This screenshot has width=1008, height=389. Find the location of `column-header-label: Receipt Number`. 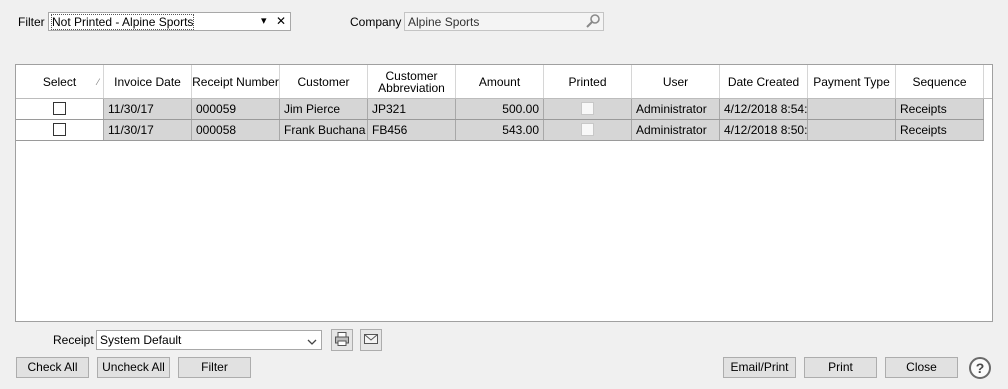

column-header-label: Receipt Number is located at coordinates (235, 81).